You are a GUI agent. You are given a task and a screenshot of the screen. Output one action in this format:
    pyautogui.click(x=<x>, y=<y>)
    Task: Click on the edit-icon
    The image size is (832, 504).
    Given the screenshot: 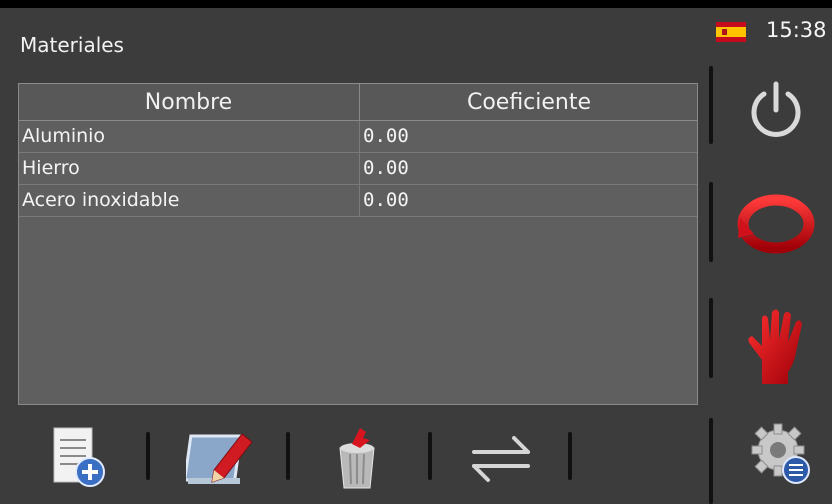 What is the action you would take?
    pyautogui.click(x=219, y=458)
    